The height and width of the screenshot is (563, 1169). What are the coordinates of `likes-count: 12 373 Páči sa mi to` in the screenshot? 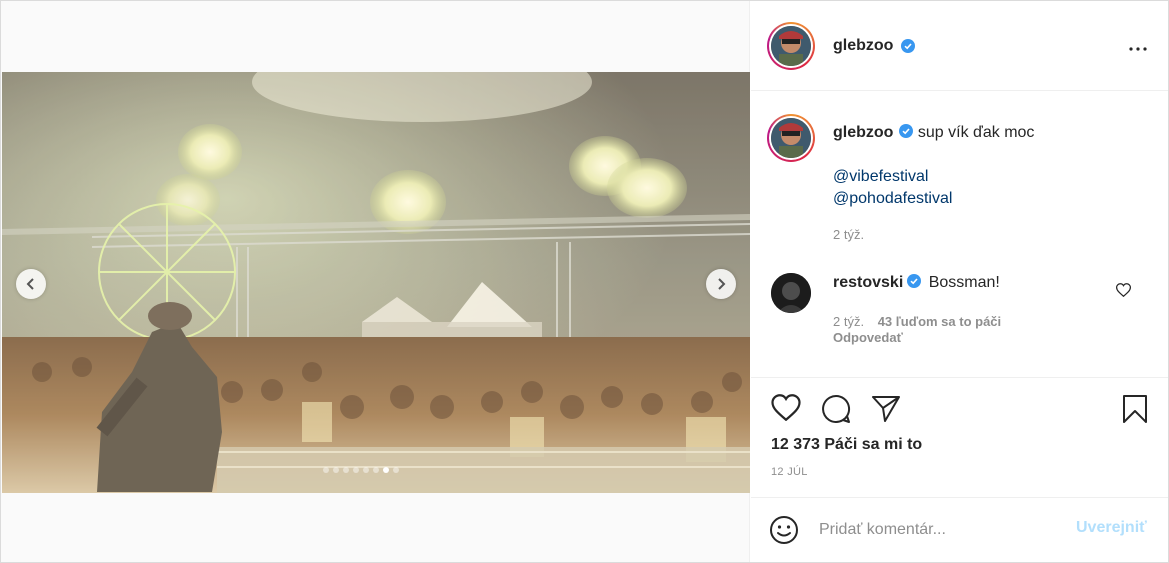 It's located at (846, 445).